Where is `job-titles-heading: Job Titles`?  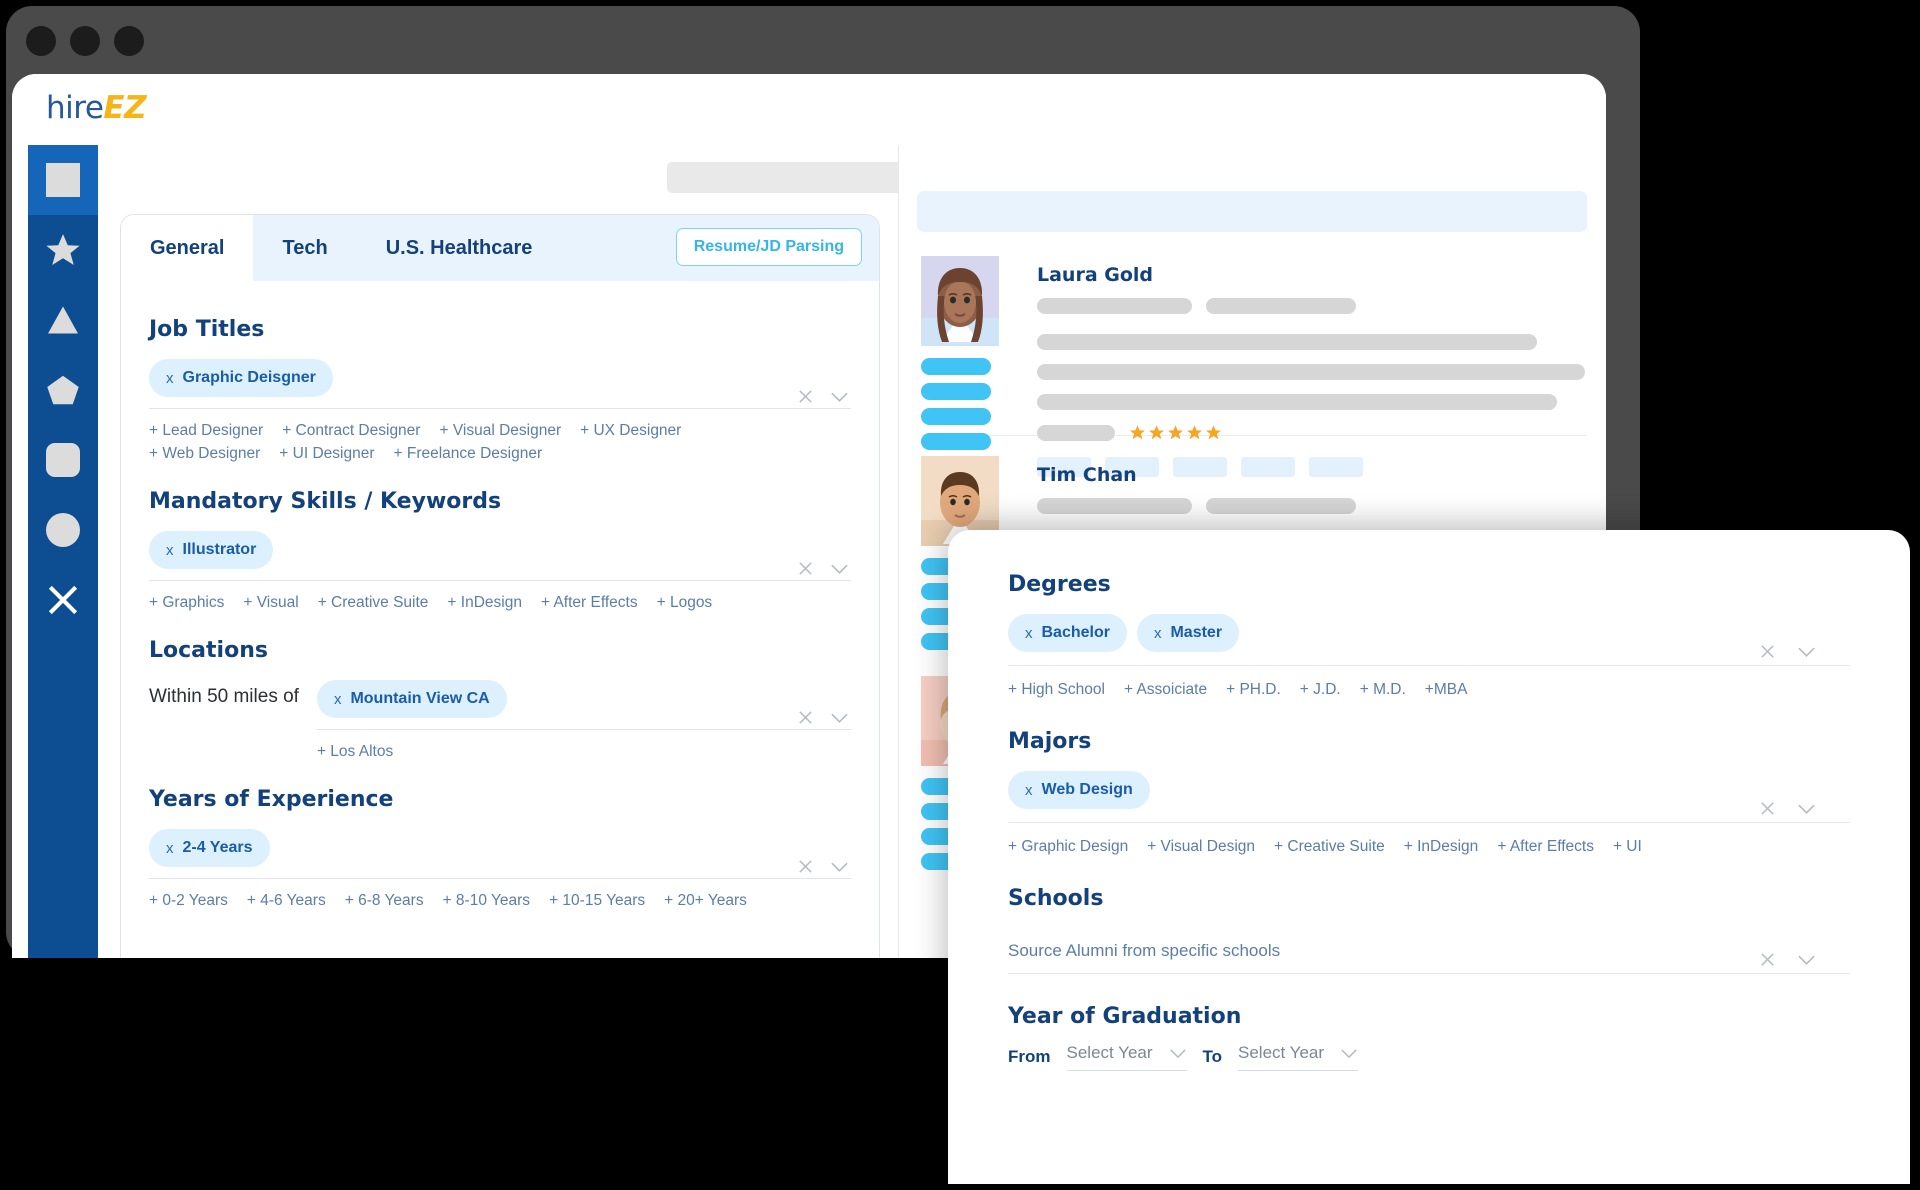 job-titles-heading: Job Titles is located at coordinates (207, 329).